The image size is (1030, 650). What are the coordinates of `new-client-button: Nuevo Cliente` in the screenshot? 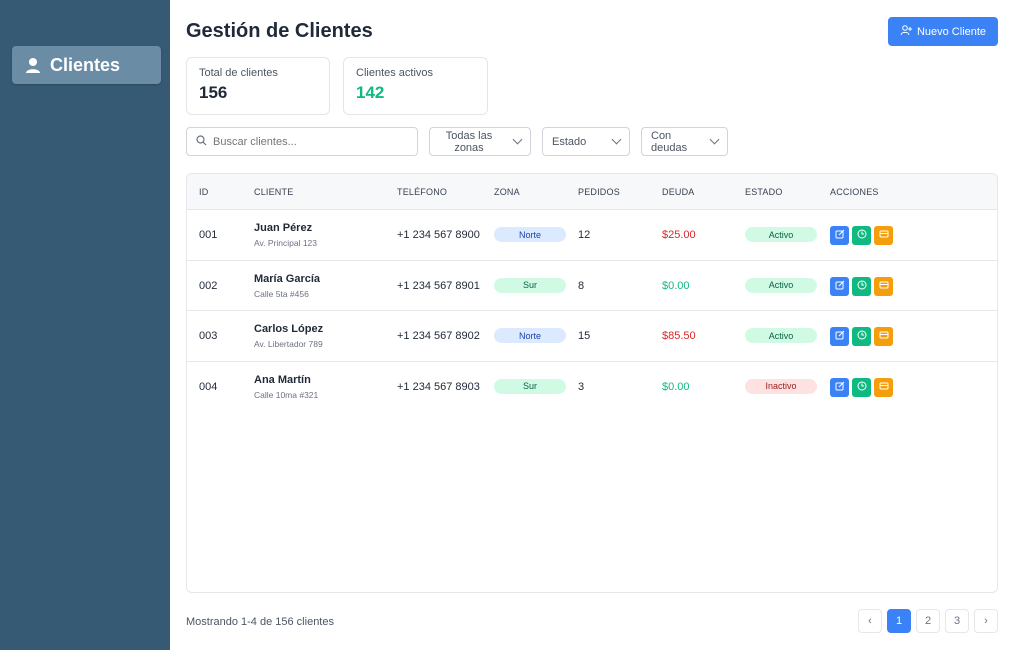 It's located at (943, 31).